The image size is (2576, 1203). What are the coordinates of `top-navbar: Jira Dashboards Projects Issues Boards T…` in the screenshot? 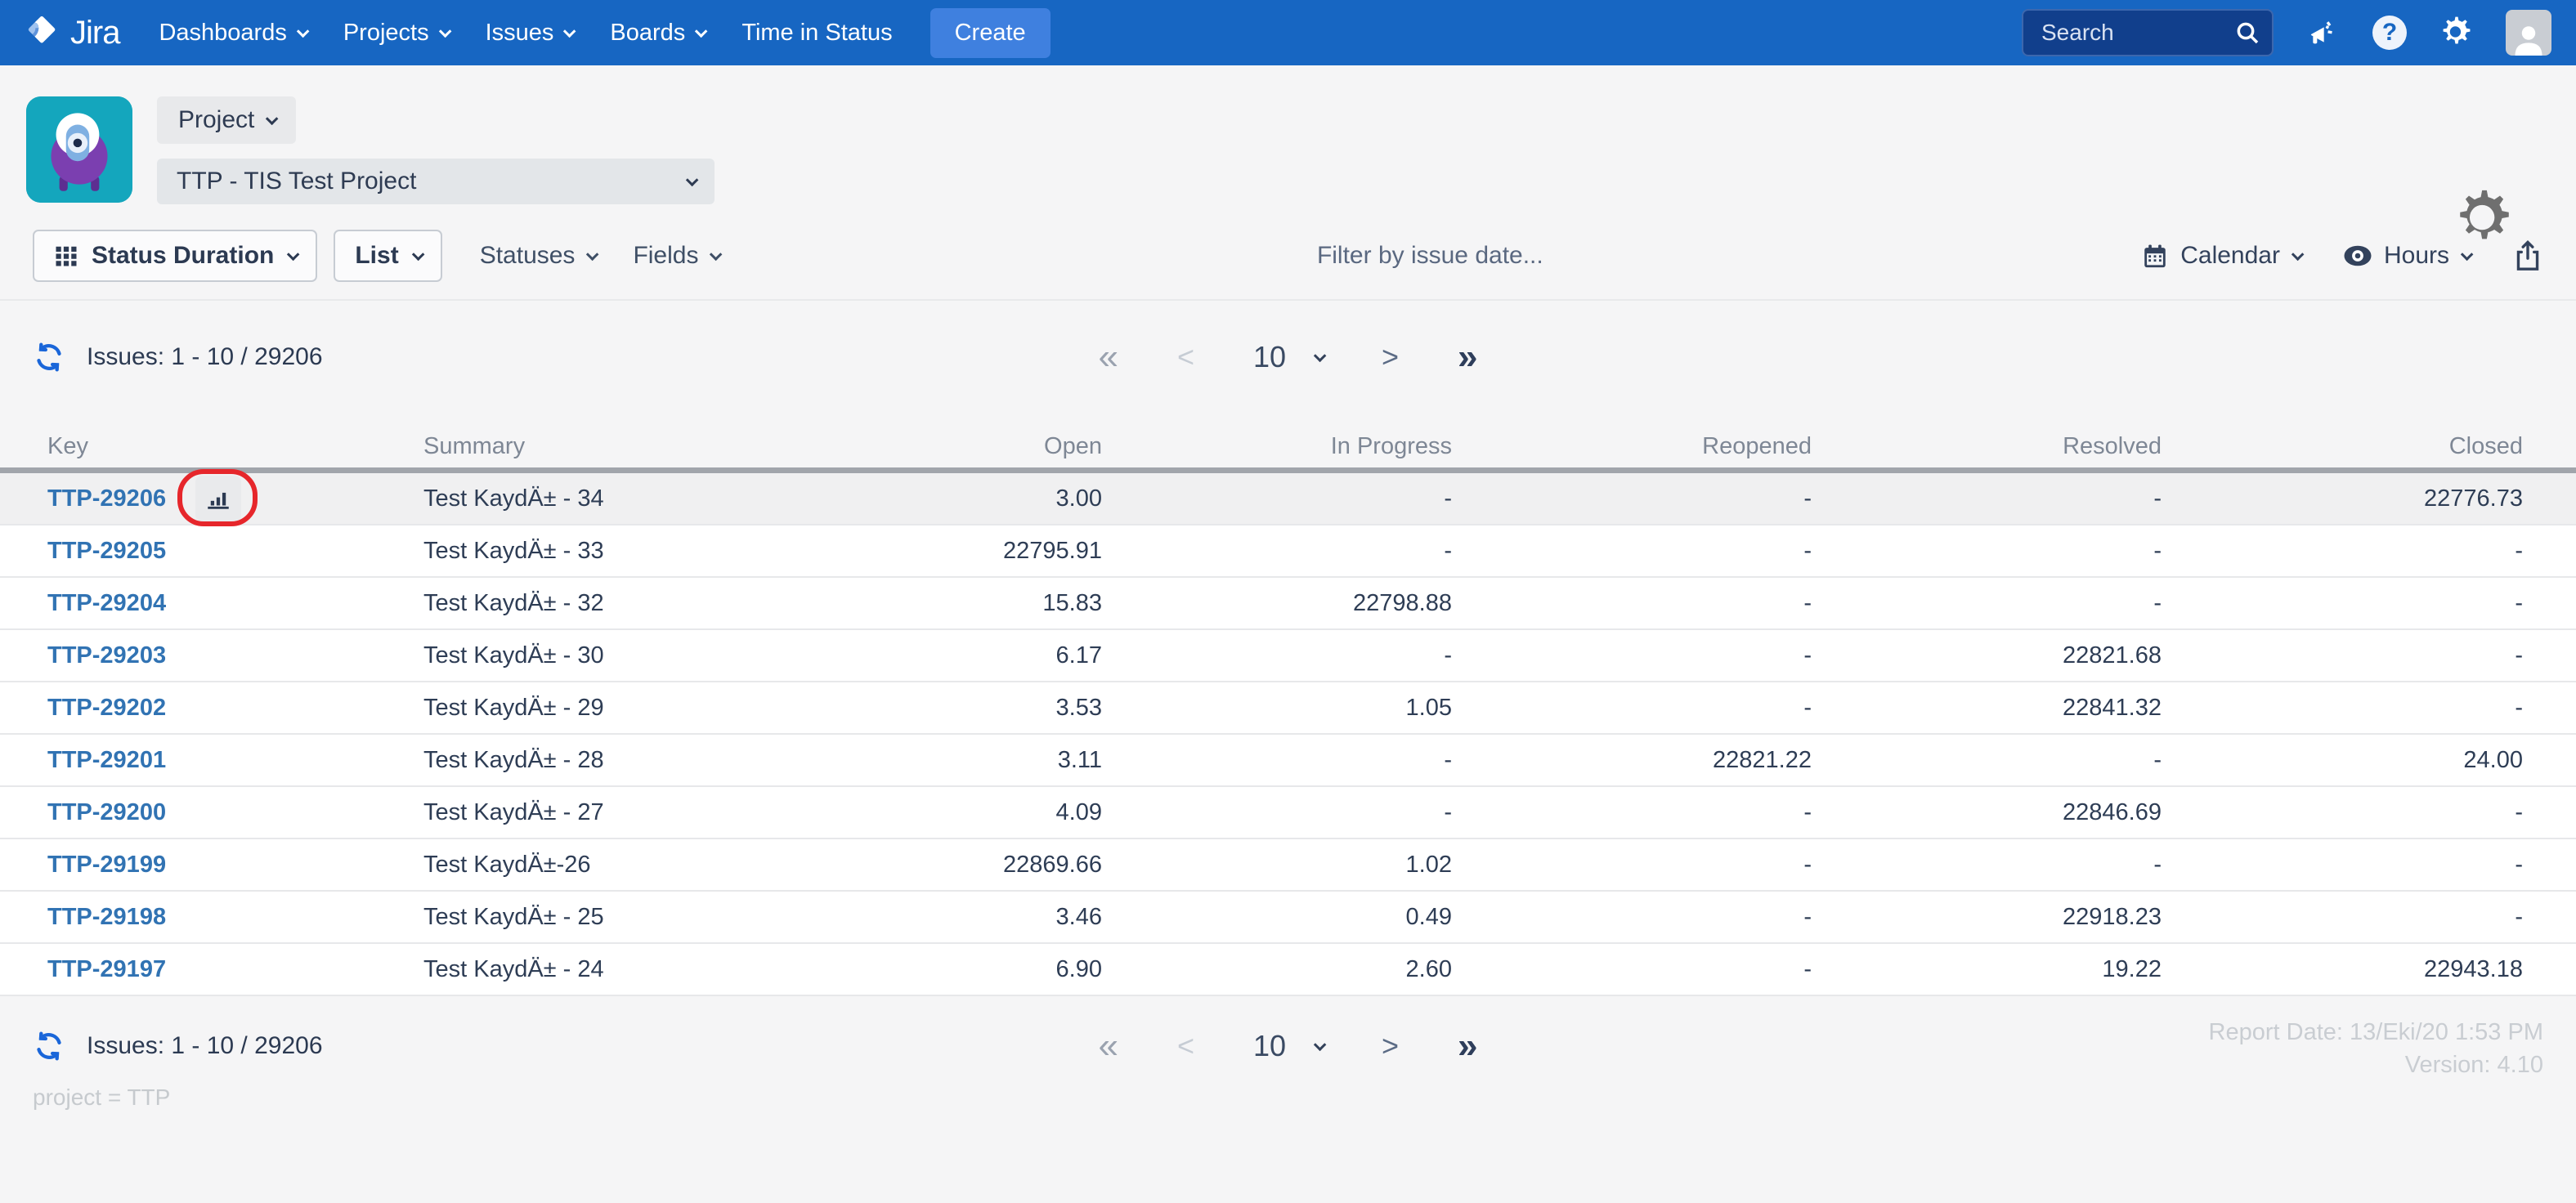 It's located at (1288, 32).